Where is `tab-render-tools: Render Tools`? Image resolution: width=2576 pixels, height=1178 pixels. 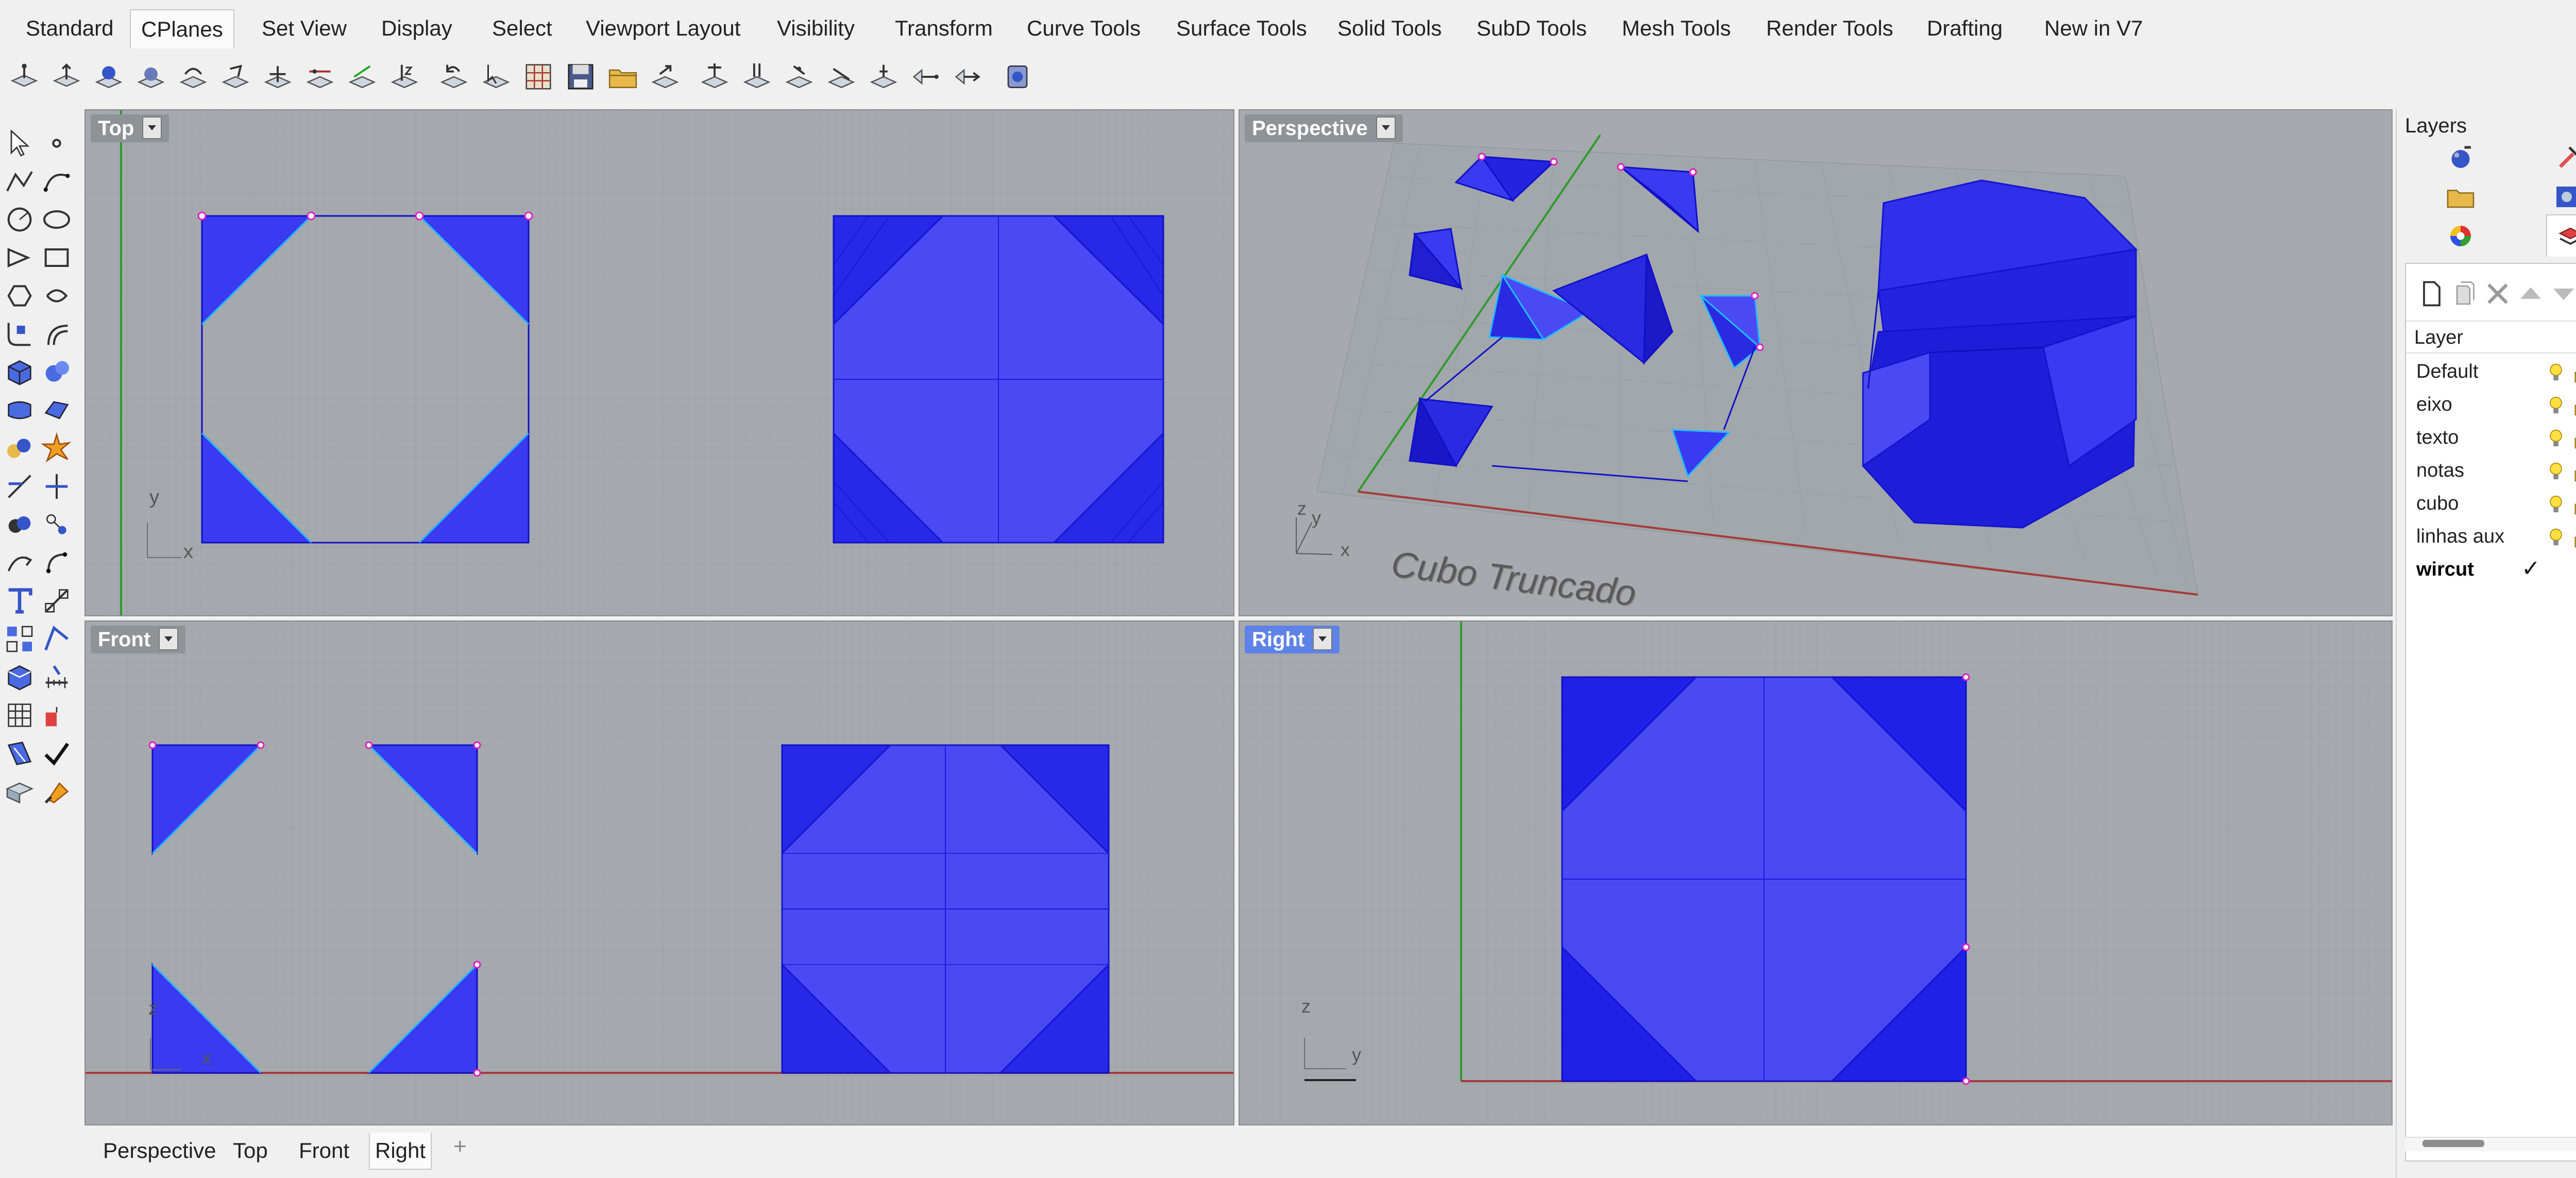 tab-render-tools: Render Tools is located at coordinates (1830, 28).